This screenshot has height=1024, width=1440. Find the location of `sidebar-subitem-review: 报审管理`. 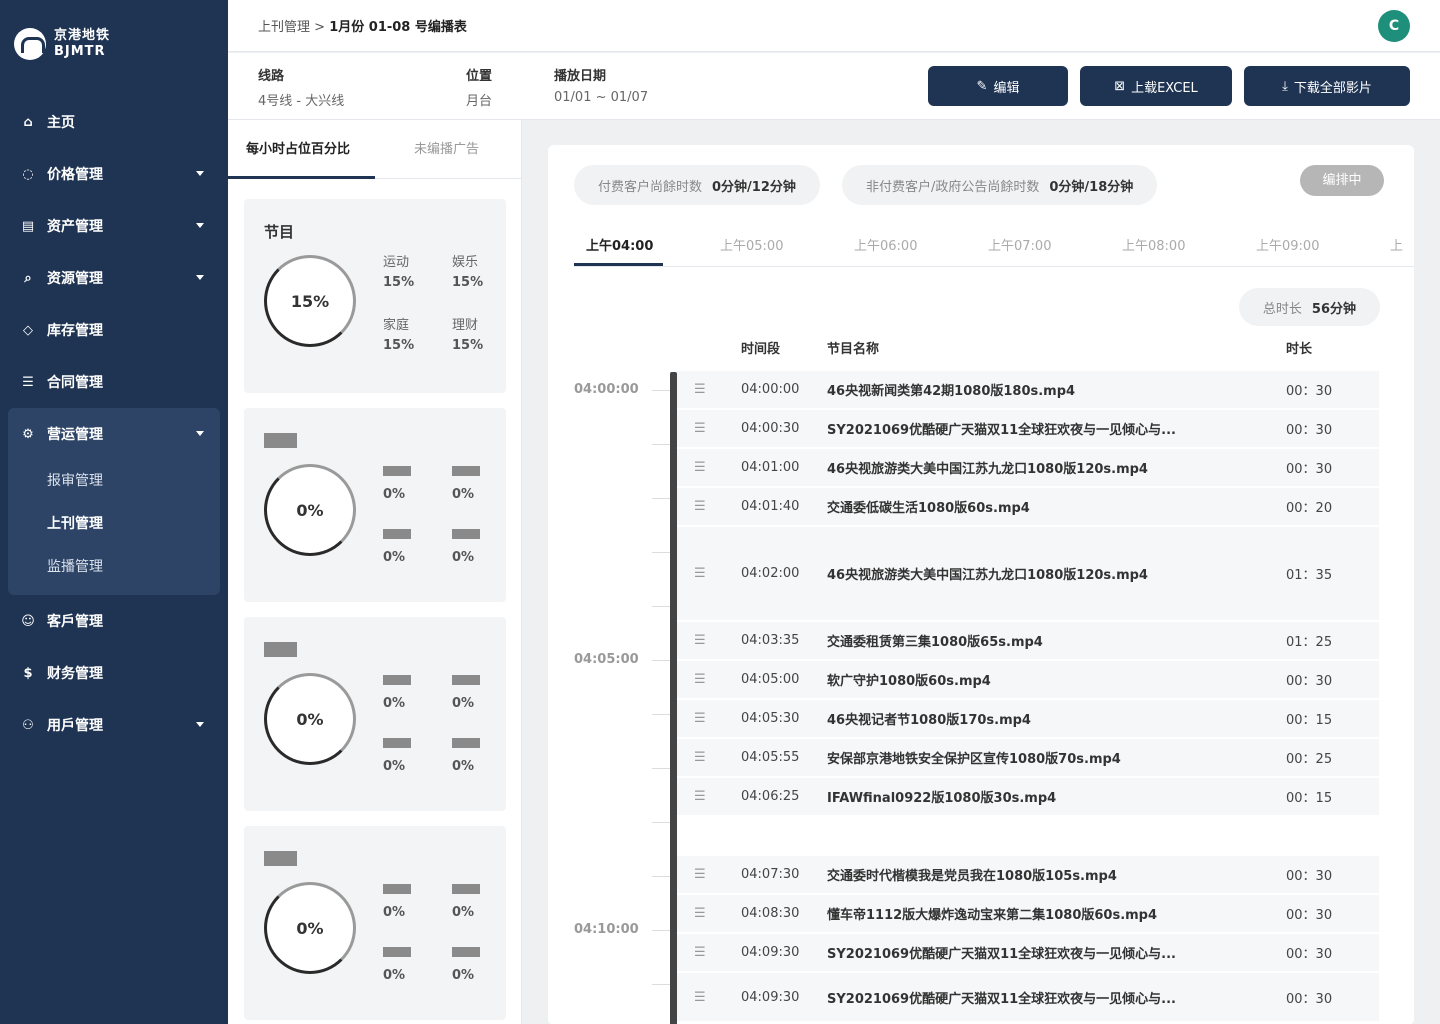

sidebar-subitem-review: 报审管理 is located at coordinates (114, 481).